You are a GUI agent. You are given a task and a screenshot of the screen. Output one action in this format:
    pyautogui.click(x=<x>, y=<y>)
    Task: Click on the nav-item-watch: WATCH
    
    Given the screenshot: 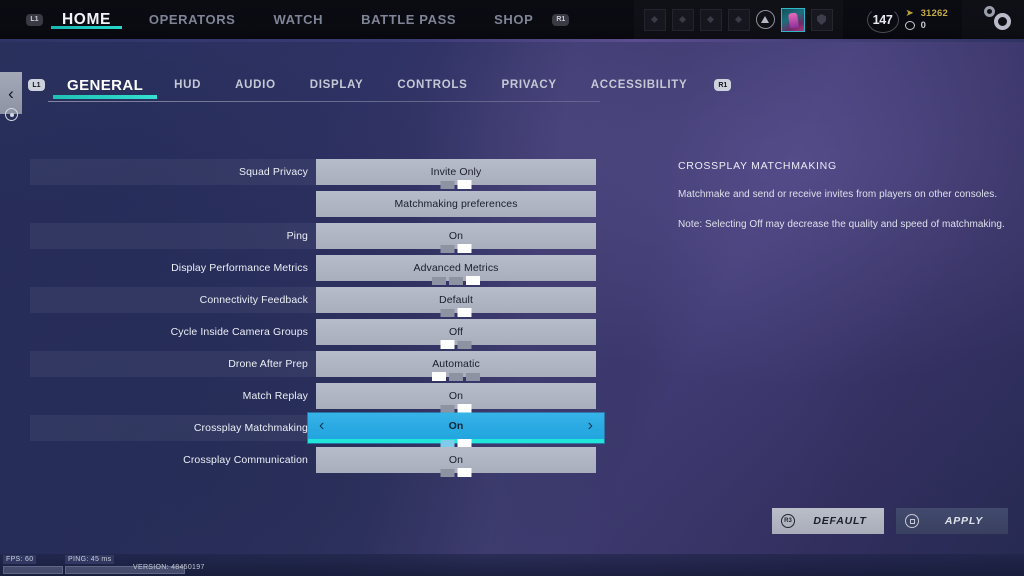 What is the action you would take?
    pyautogui.click(x=298, y=20)
    